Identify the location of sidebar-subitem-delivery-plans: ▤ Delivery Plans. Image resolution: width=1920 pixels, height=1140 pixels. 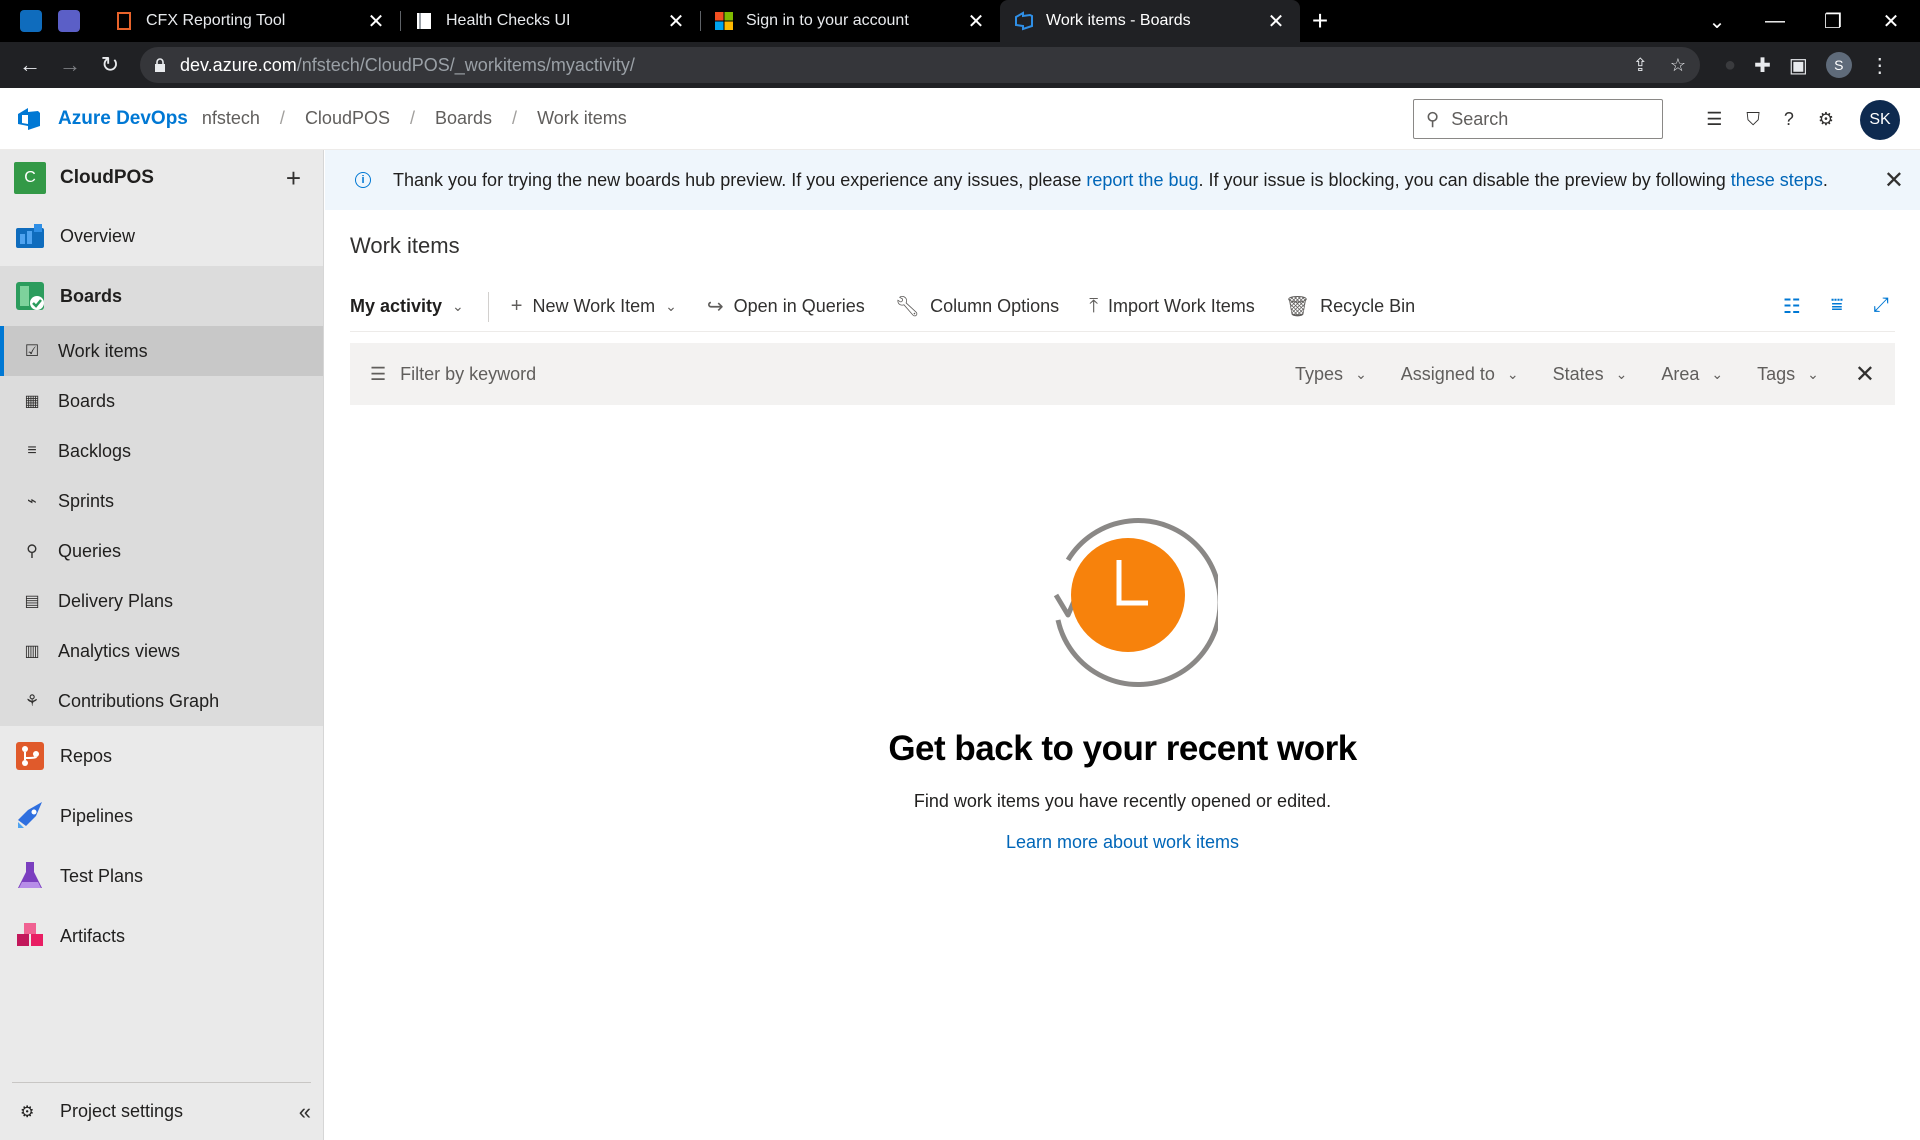
(161, 601).